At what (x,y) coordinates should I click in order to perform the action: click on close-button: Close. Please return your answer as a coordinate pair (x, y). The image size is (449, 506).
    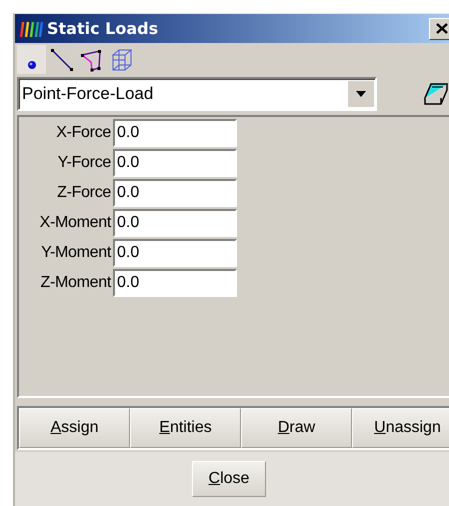
    Looking at the image, I should click on (229, 479).